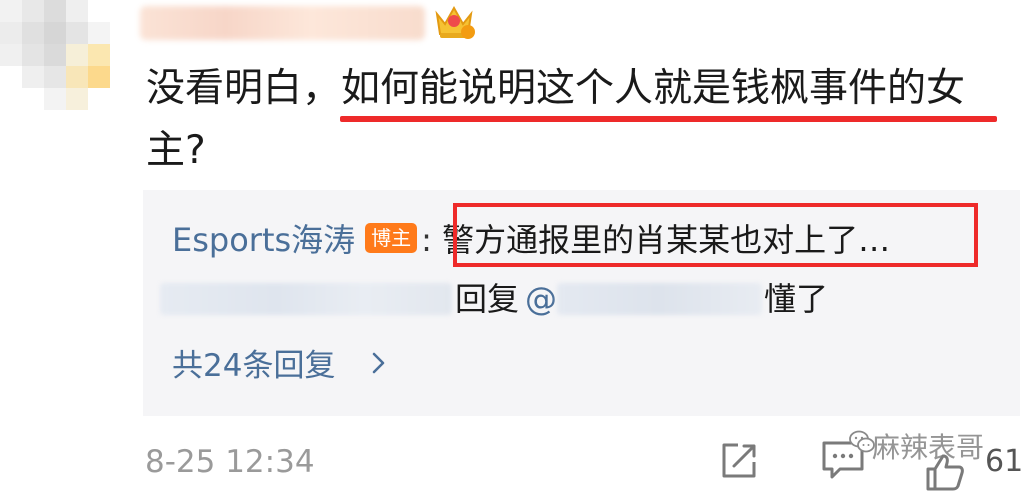 The height and width of the screenshot is (491, 1034). Describe the element at coordinates (378, 363) in the screenshot. I see `chevron-right-icon` at that location.